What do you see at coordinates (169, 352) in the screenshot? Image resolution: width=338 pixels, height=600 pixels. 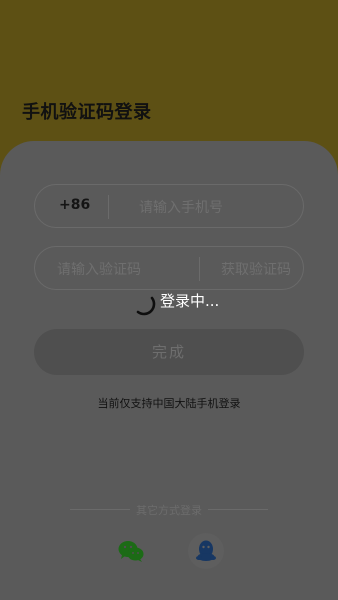 I see `submit-button: 完成` at bounding box center [169, 352].